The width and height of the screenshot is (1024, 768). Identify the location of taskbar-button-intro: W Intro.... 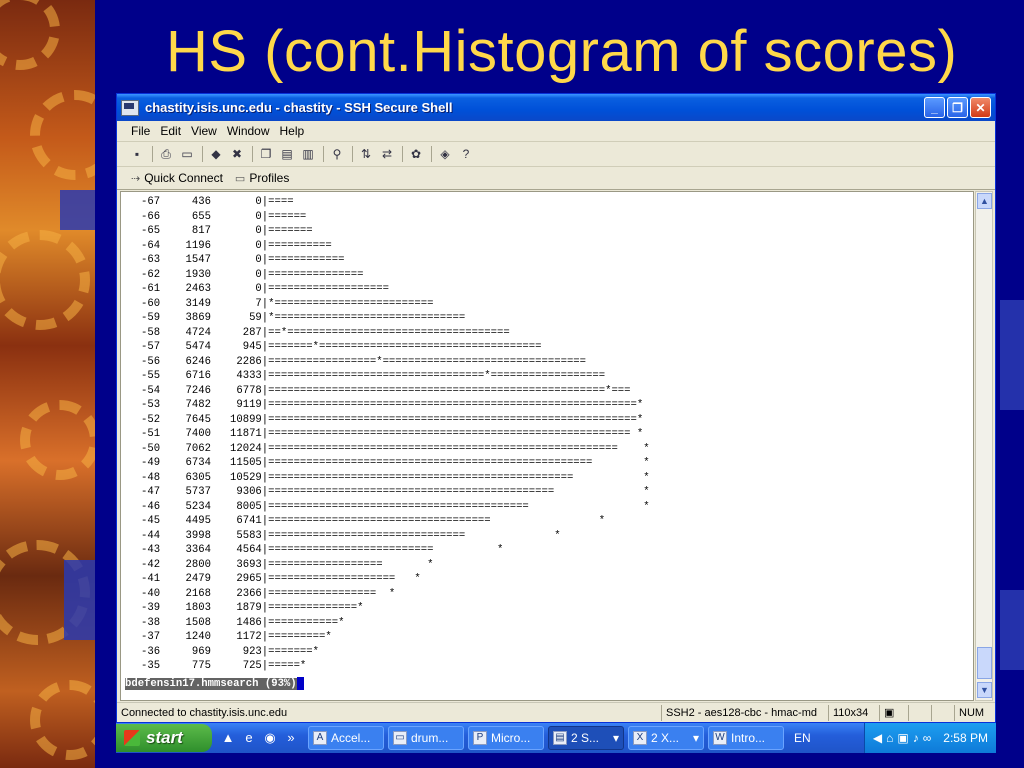
(746, 738).